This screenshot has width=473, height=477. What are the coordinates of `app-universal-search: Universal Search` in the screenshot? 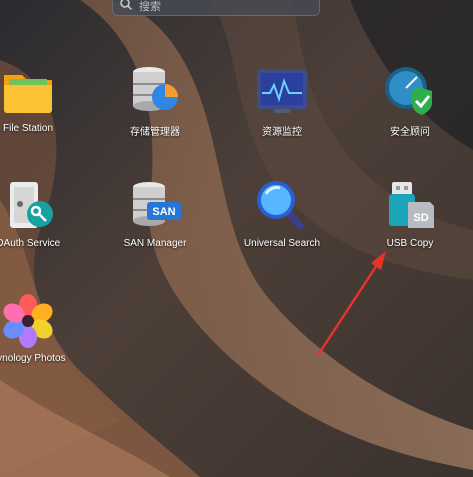 It's located at (282, 213).